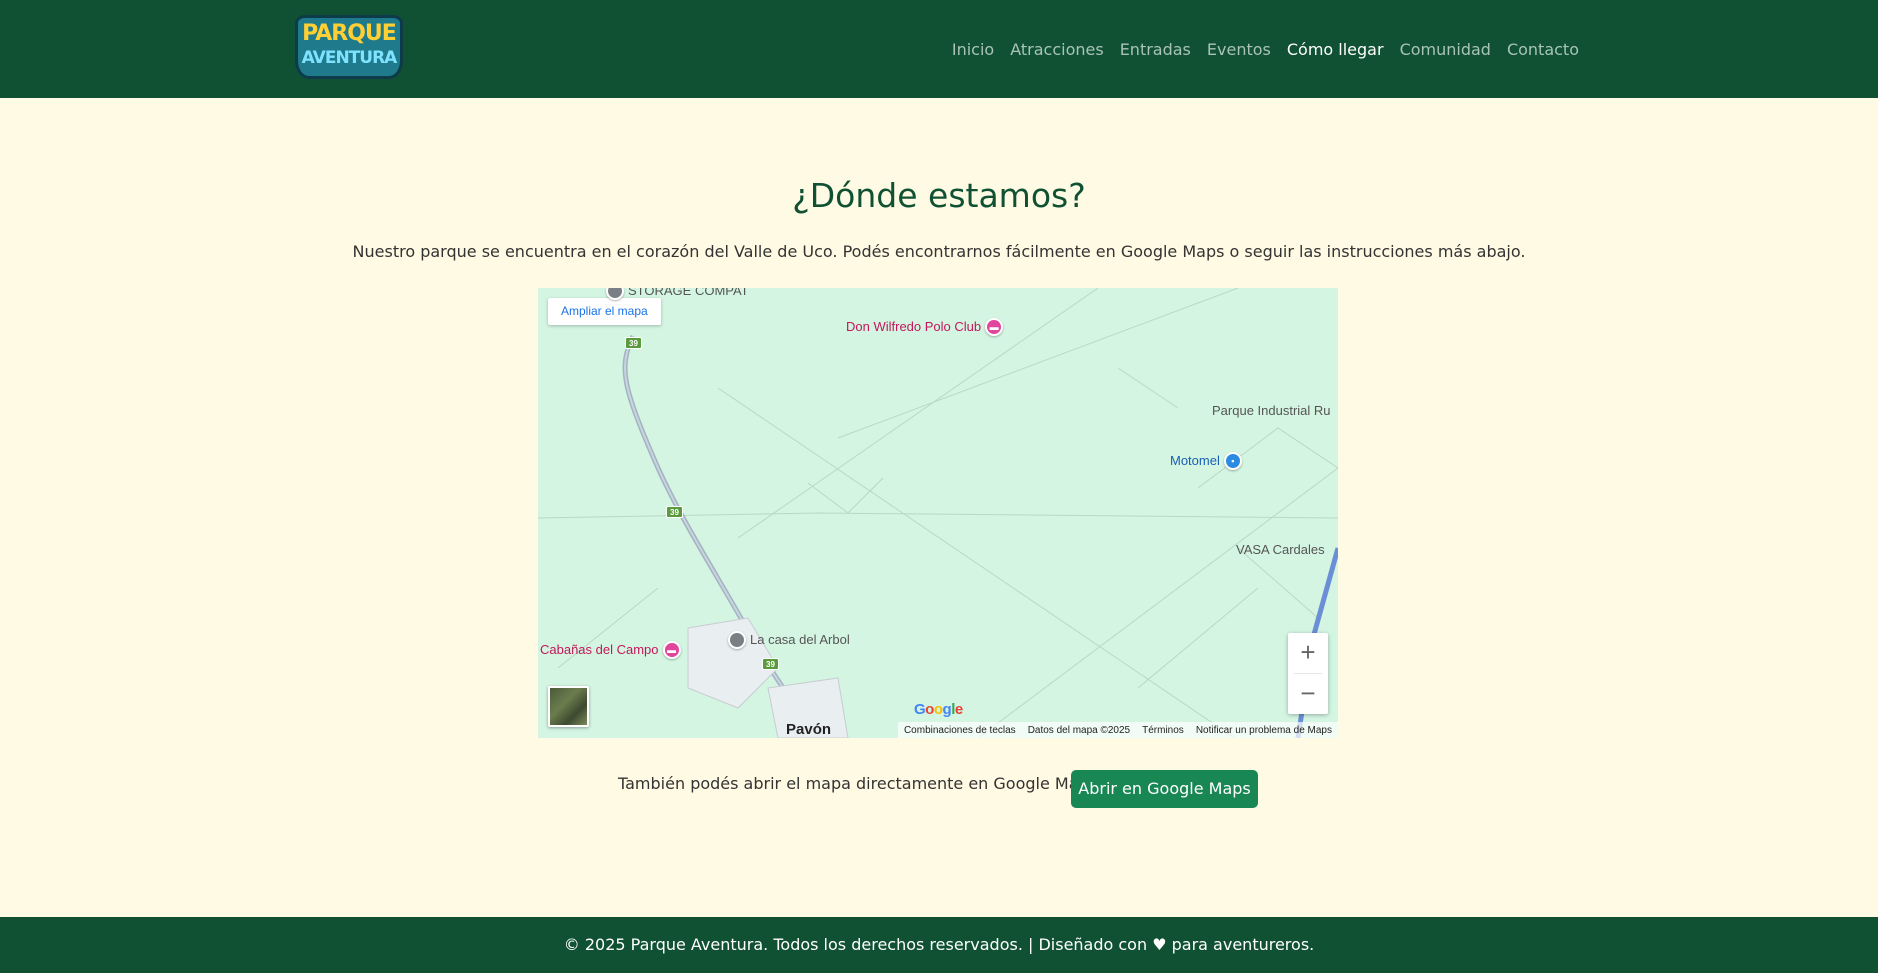 The width and height of the screenshot is (1878, 973). What do you see at coordinates (973, 50) in the screenshot?
I see `nav-inicio: Inicio` at bounding box center [973, 50].